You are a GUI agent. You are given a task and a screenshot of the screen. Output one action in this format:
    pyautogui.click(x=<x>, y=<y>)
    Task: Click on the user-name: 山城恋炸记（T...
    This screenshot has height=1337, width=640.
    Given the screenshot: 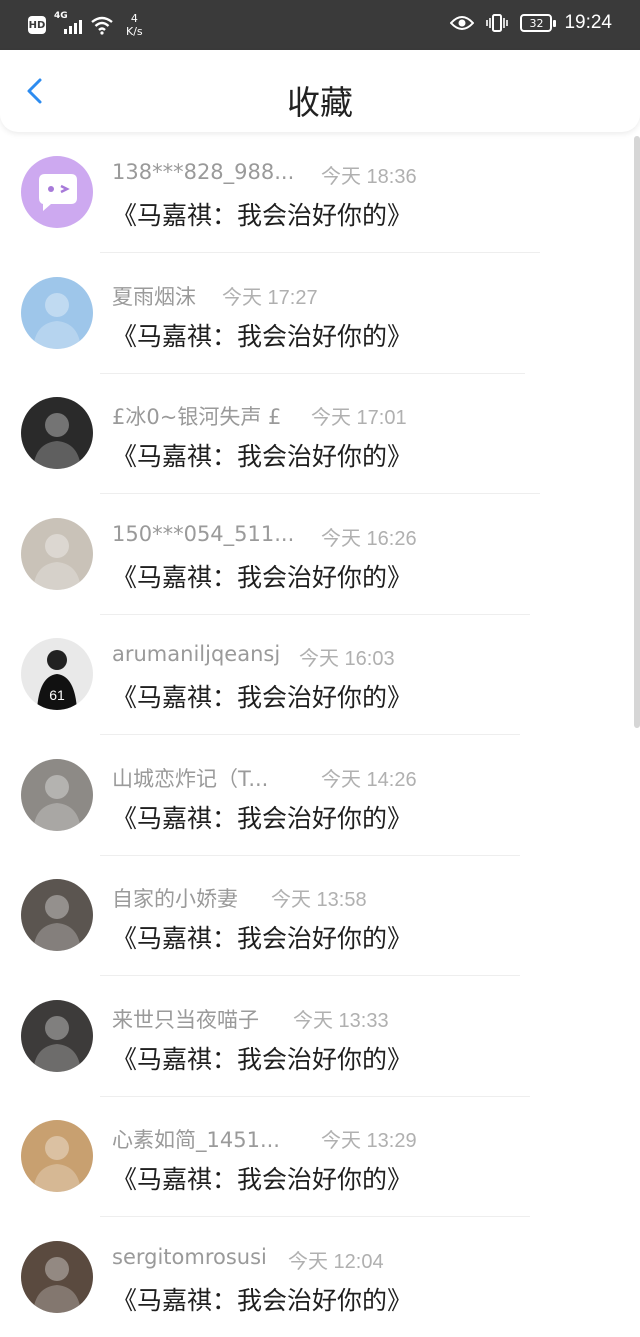 What is the action you would take?
    pyautogui.click(x=190, y=778)
    